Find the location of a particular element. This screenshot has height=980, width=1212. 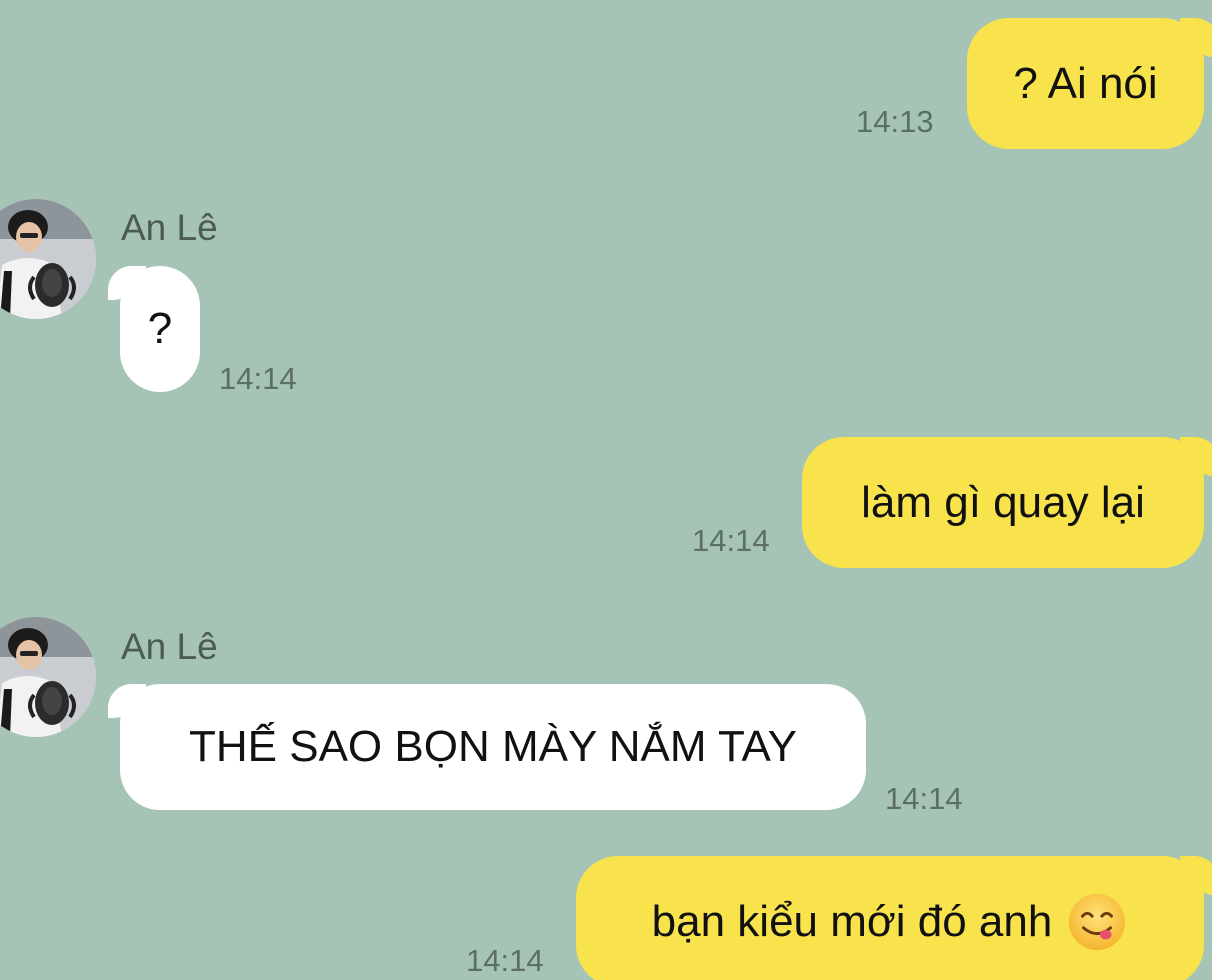

message-text: ? is located at coordinates (160, 328).